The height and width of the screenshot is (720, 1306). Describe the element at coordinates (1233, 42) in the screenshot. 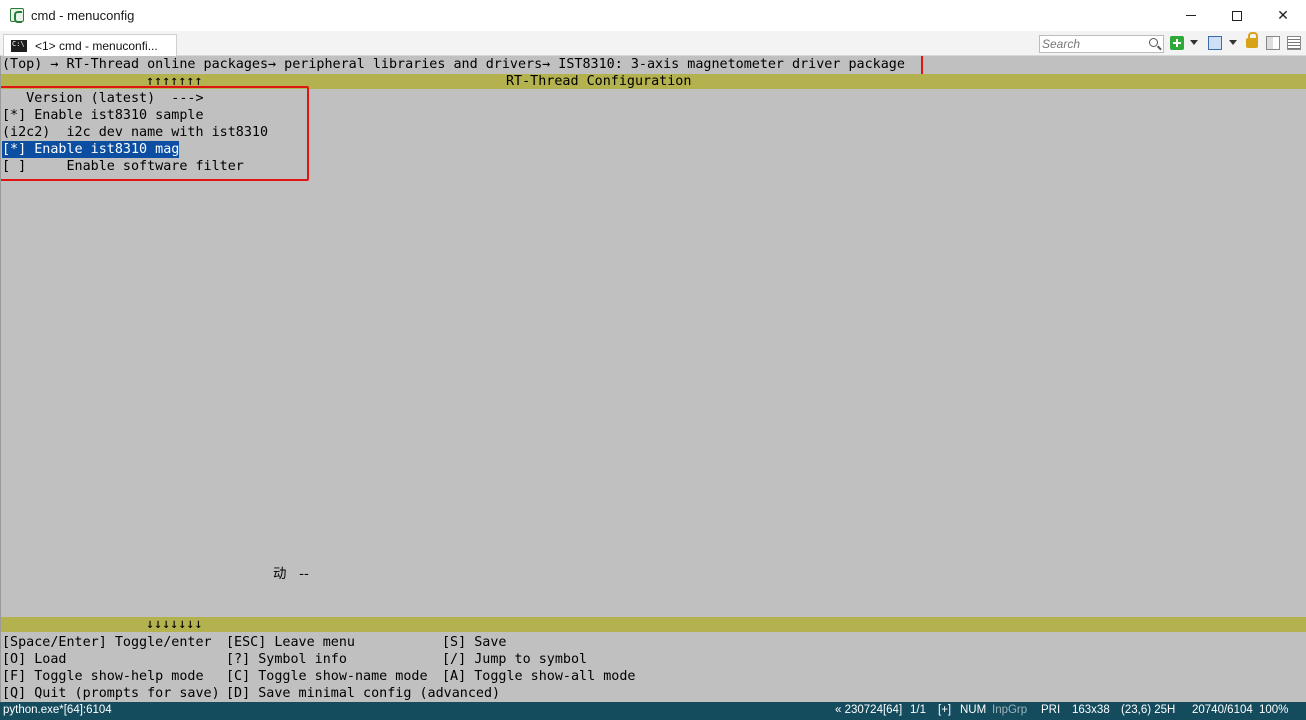

I see `layout-dropdown-icon` at that location.